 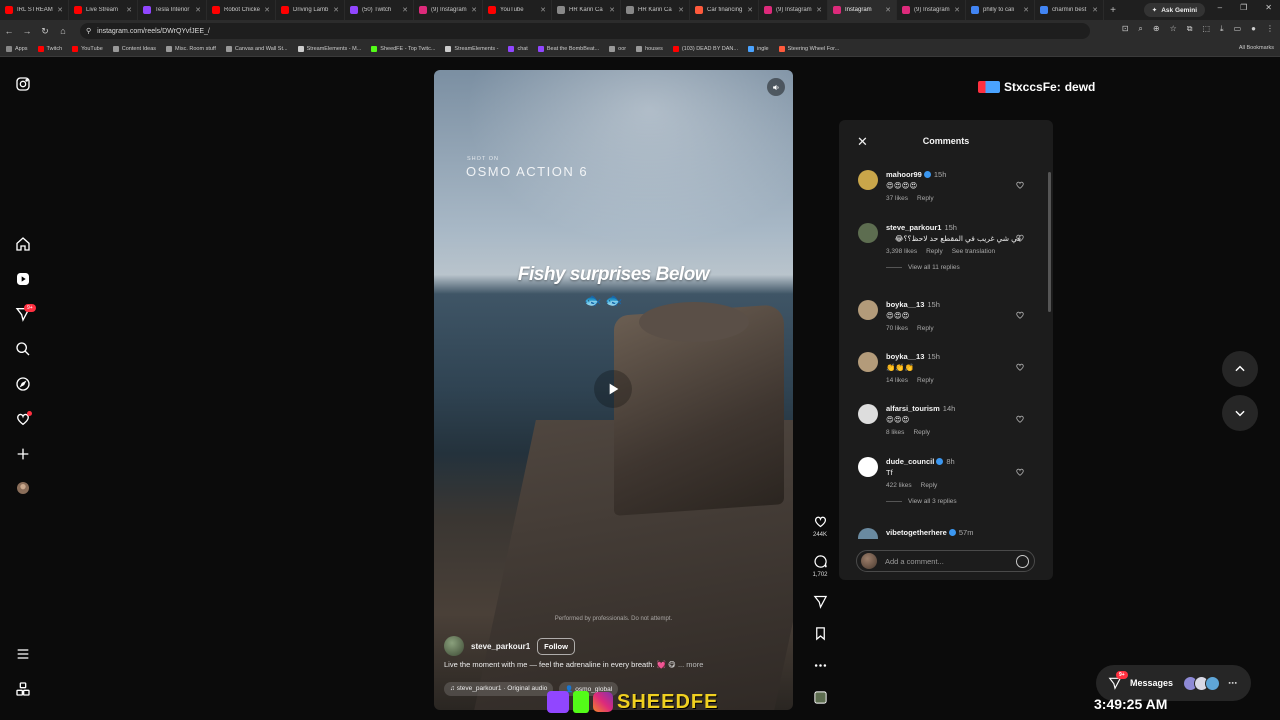 I want to click on create-plus-icon, so click(x=23, y=454).